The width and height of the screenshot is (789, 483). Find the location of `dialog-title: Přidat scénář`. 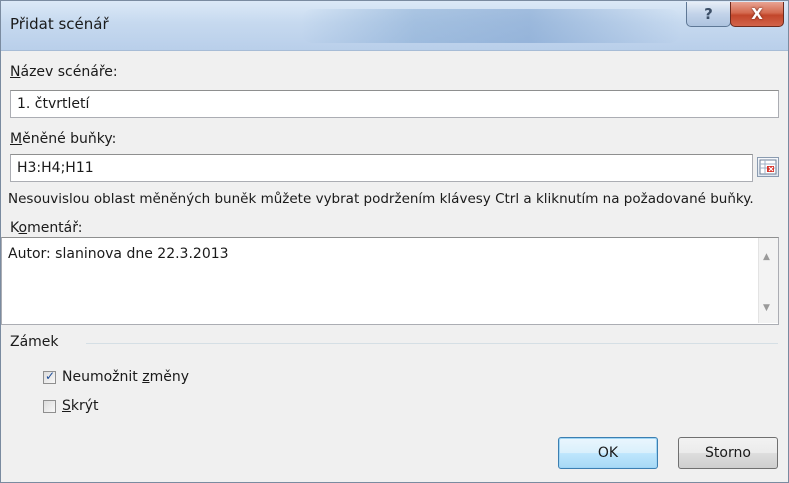

dialog-title: Přidat scénář is located at coordinates (59, 24).